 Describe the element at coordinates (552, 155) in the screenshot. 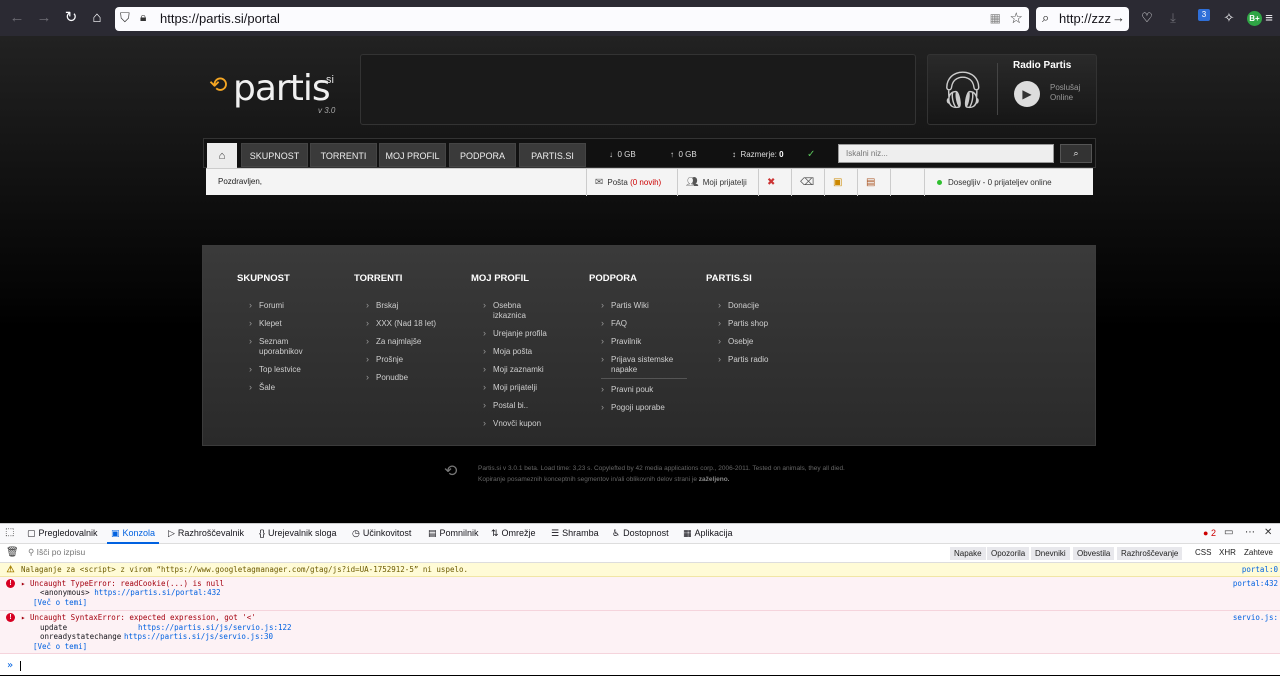

I see `tab-partis-si: PARTIS.SI` at that location.